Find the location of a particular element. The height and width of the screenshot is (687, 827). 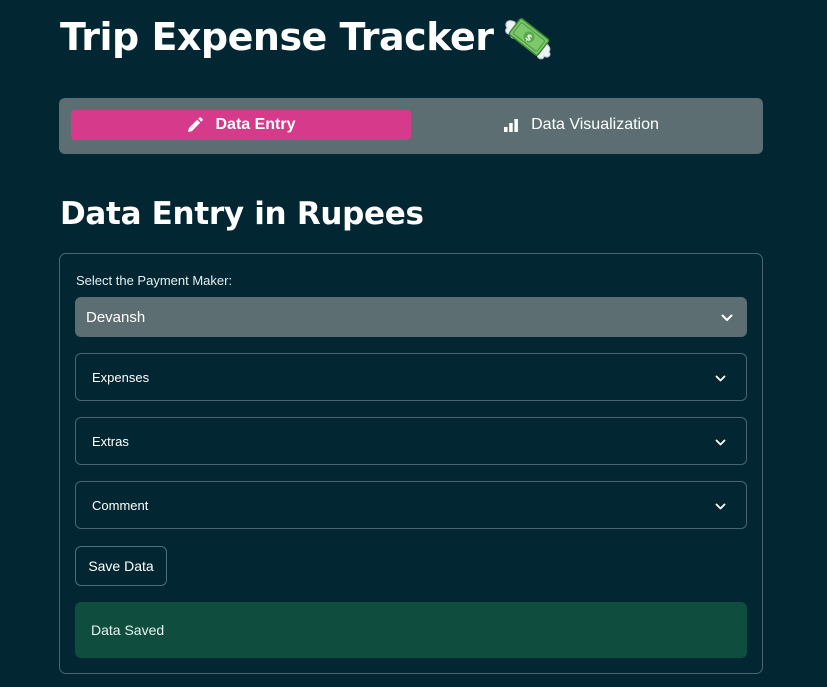

expander-extras: Extras is located at coordinates (411, 441).